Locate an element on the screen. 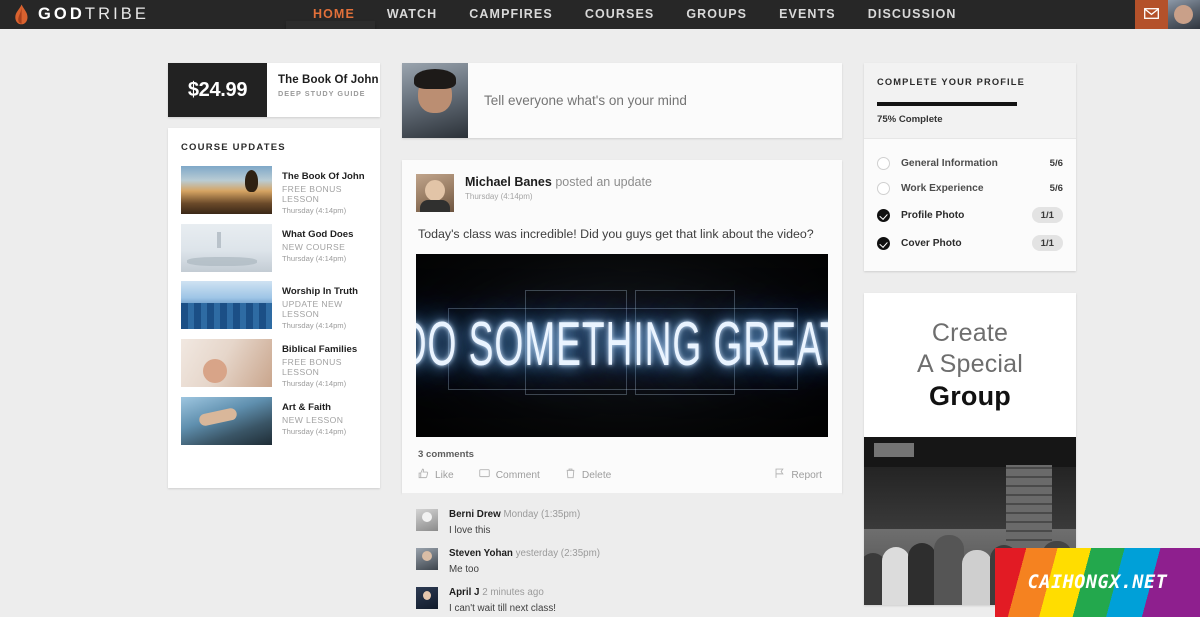 The height and width of the screenshot is (617, 1200). nav-item-discussion: DISCUSSION is located at coordinates (912, 14).